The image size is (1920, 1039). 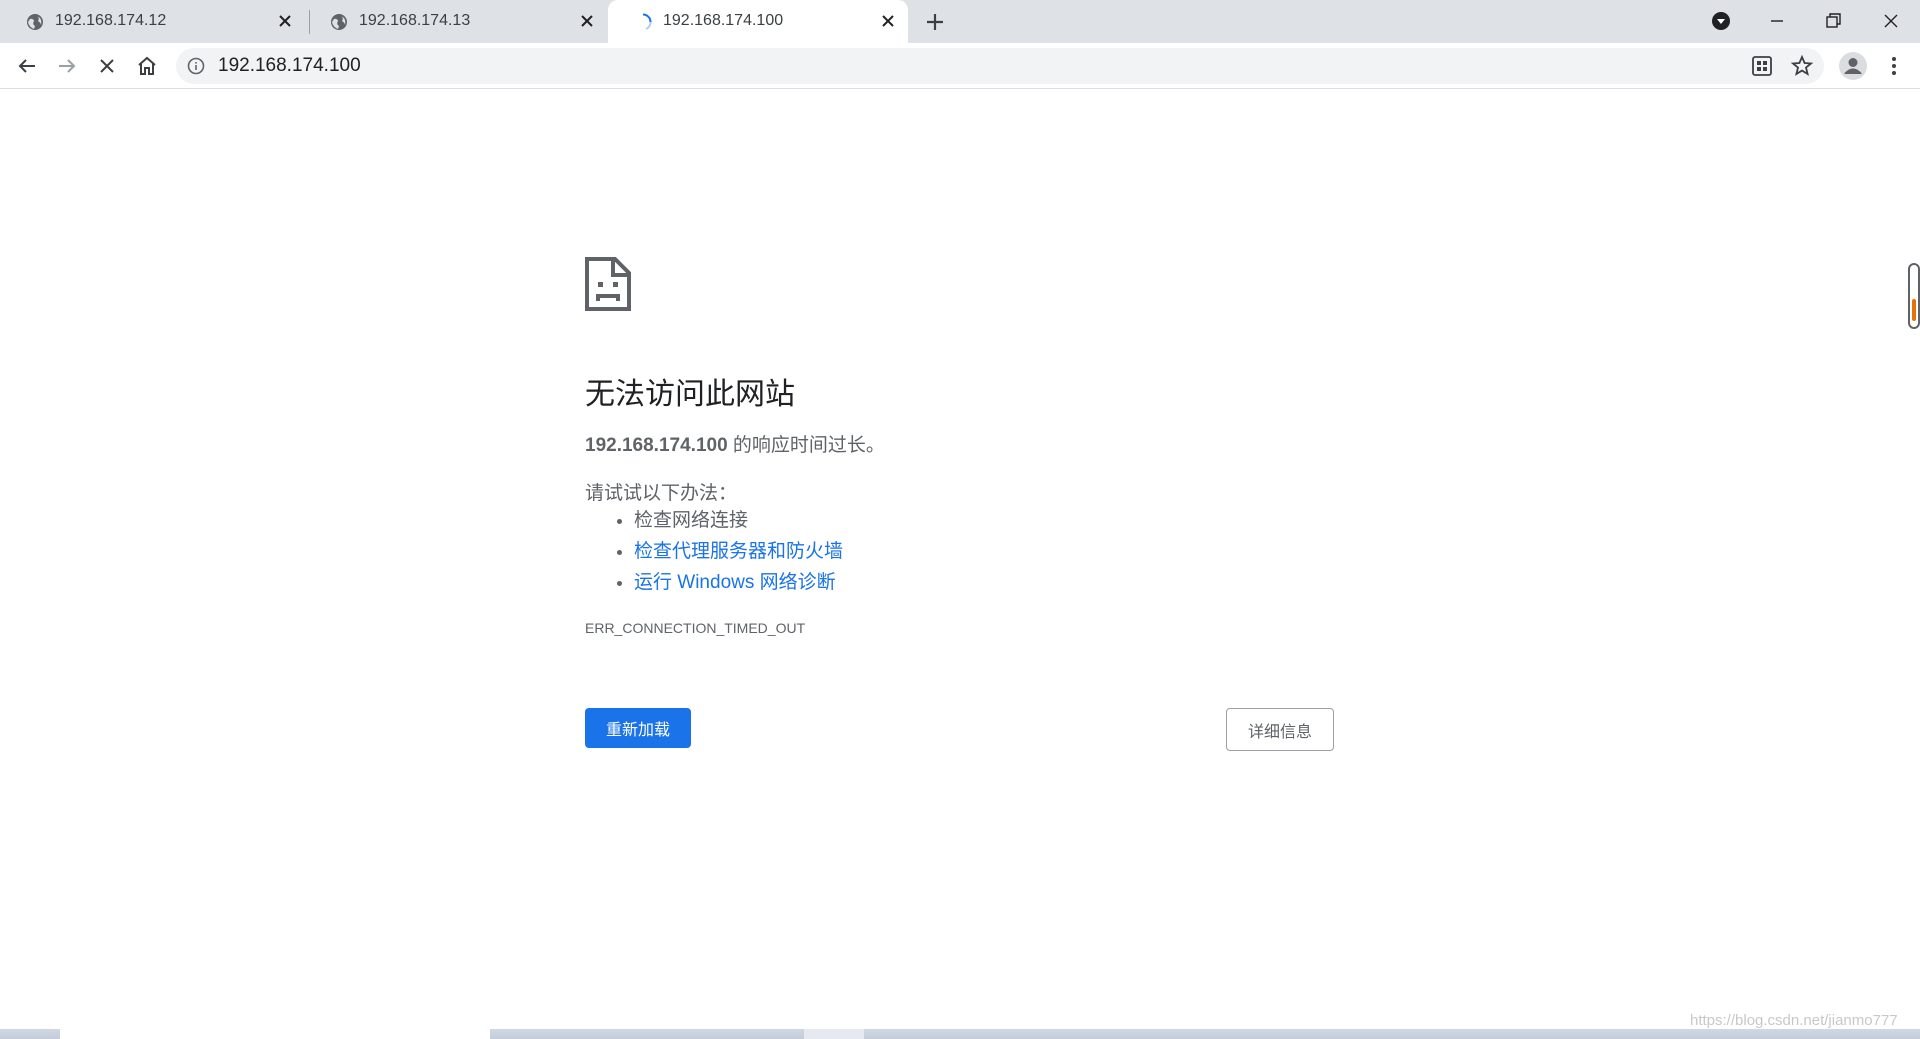 I want to click on suggestion-item: 检查代理服务器和防火墙, so click(x=738, y=551).